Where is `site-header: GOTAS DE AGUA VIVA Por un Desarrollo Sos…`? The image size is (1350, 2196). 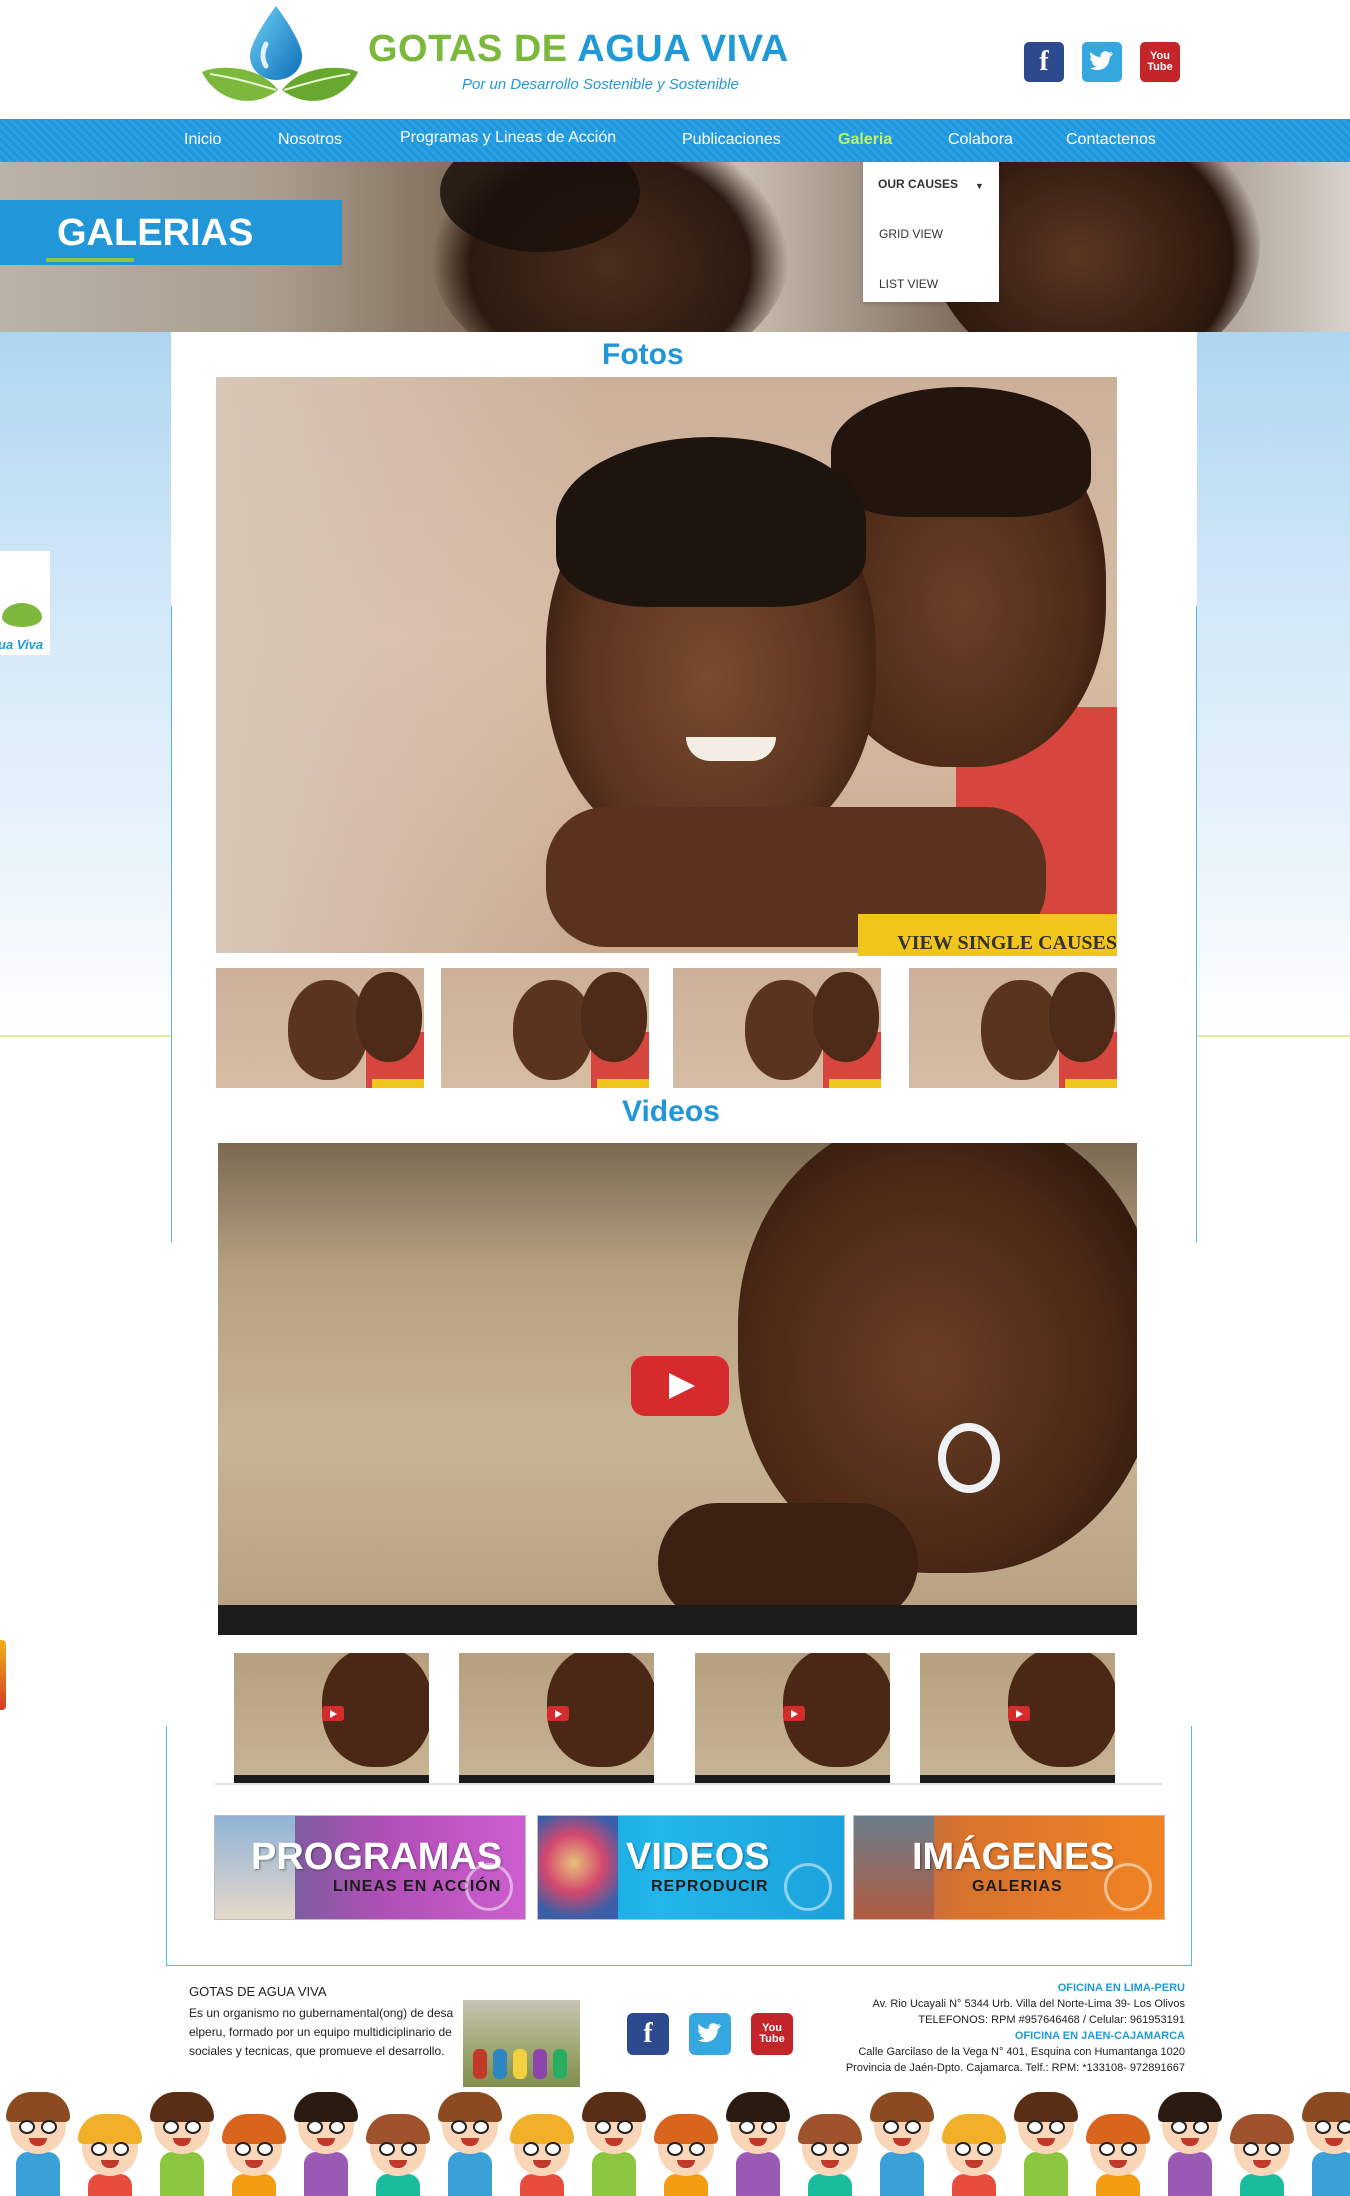
site-header: GOTAS DE AGUA VIVA Por un Desarrollo Sos… is located at coordinates (675, 59).